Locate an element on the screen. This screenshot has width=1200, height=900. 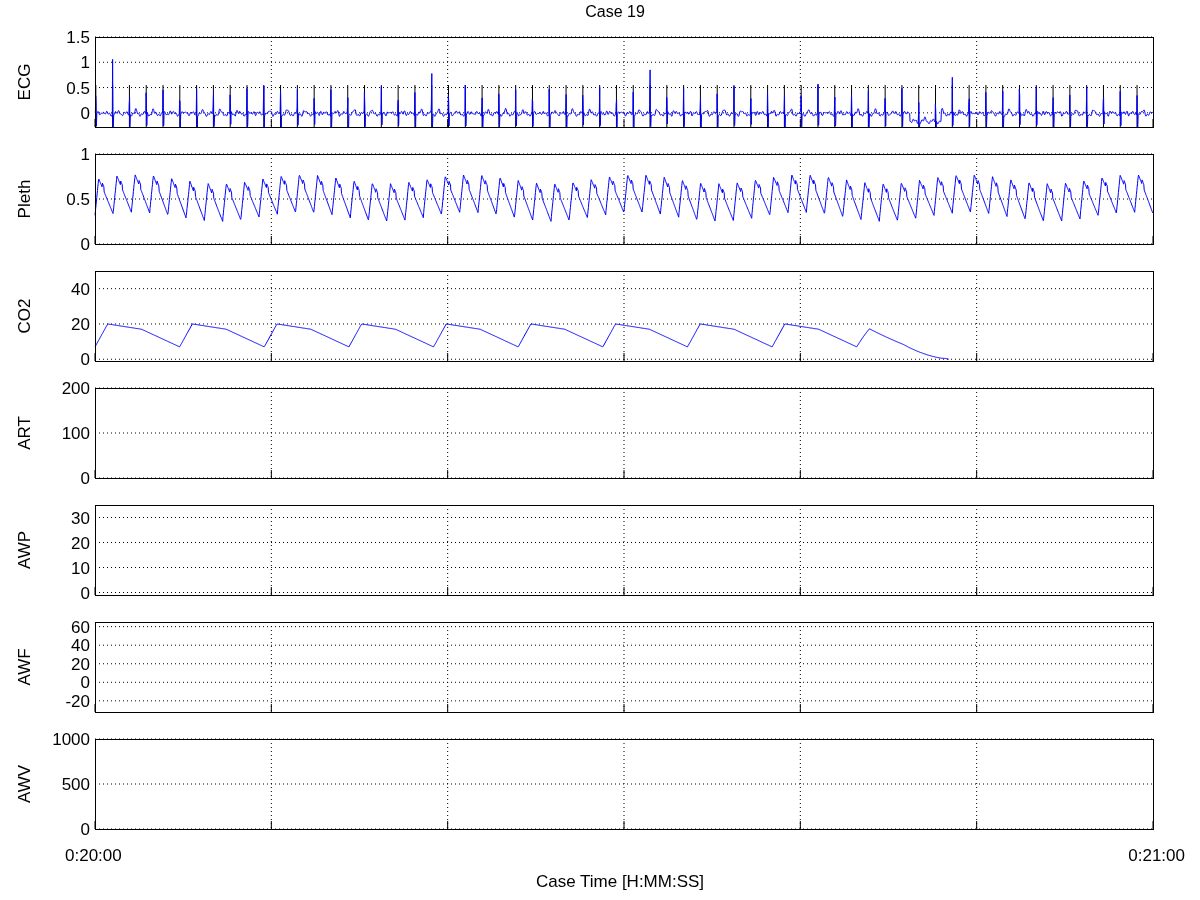
axis-label: CO2 is located at coordinates (25, 316).